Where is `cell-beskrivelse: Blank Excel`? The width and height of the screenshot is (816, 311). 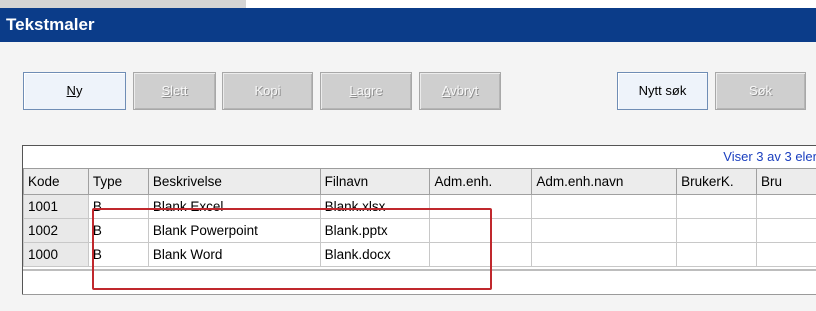 cell-beskrivelse: Blank Excel is located at coordinates (234, 206).